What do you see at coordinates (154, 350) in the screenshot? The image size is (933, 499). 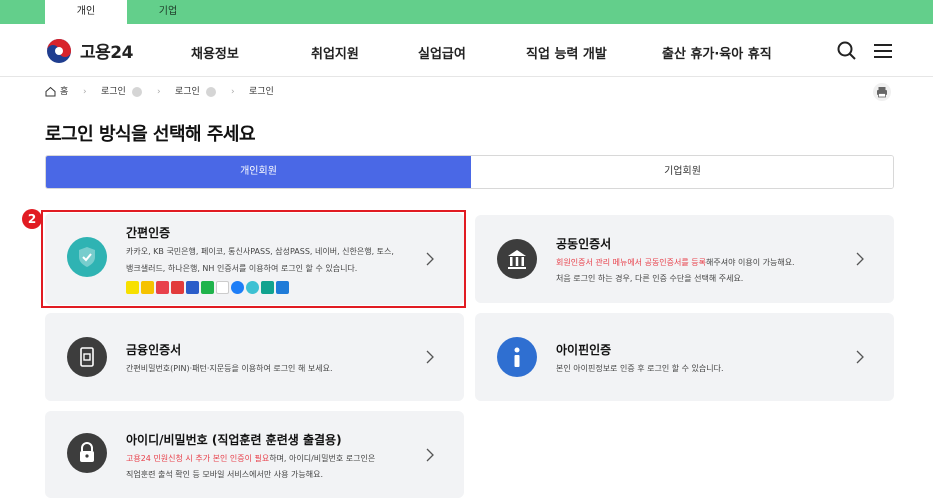 I see `finance-cert-title: 금융인증서` at bounding box center [154, 350].